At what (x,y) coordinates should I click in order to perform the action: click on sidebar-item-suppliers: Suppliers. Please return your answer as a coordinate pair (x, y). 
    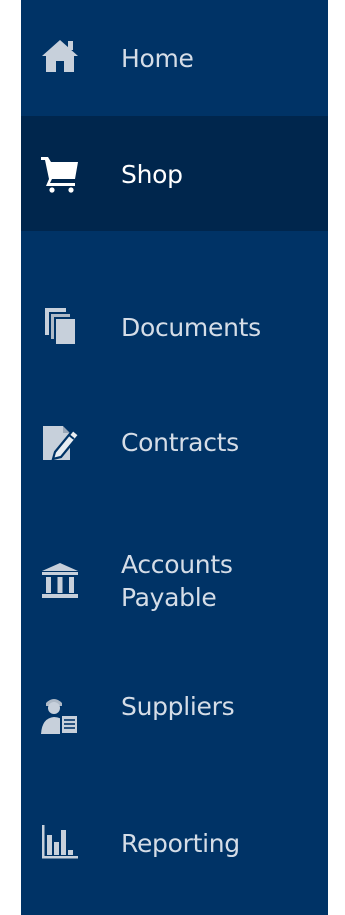
    Looking at the image, I should click on (174, 707).